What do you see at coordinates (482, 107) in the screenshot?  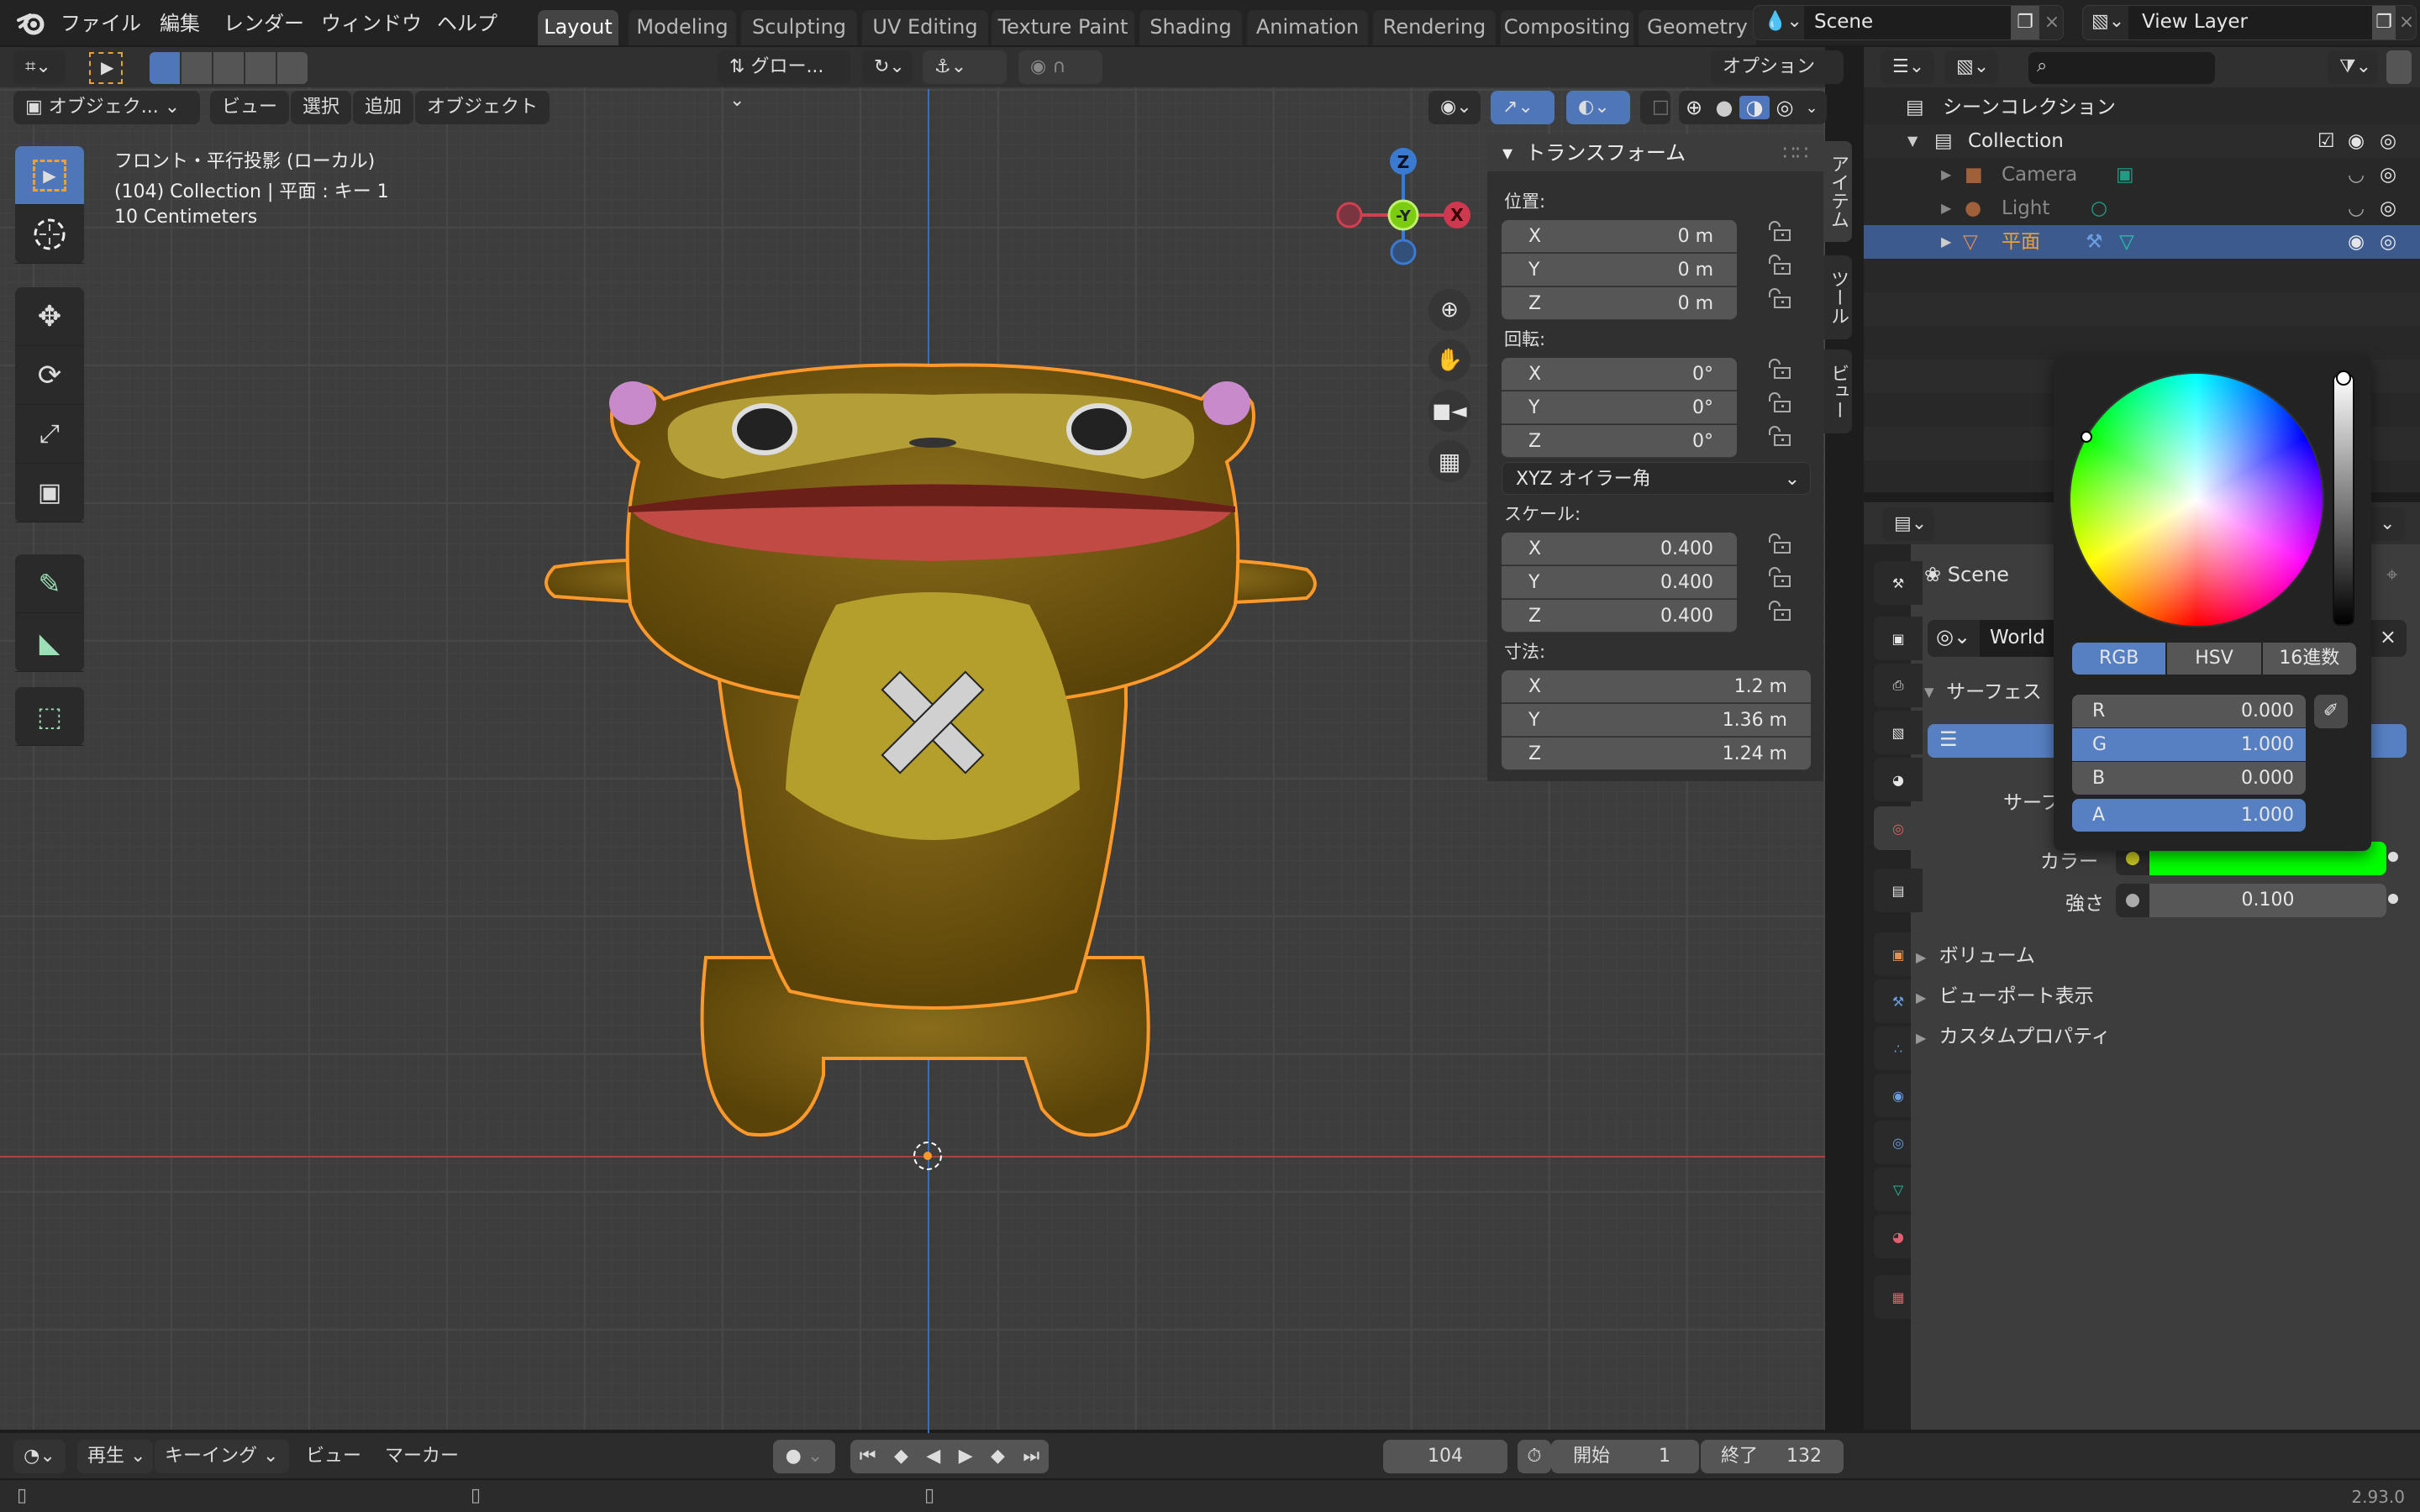 I see `menu-object: オブジェクト` at bounding box center [482, 107].